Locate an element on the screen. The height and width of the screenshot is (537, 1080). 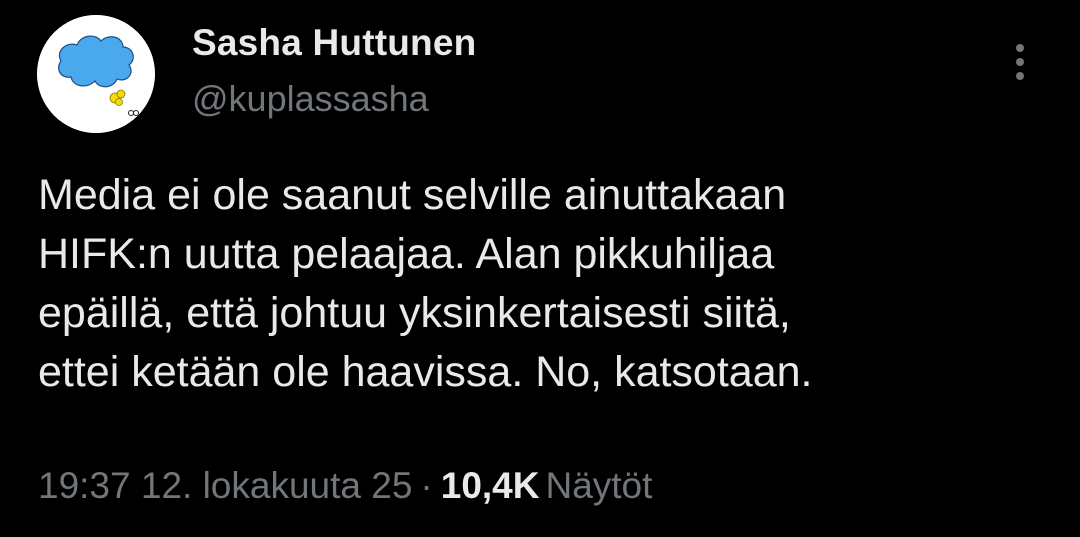
cloud-avatar-icon is located at coordinates (96, 74).